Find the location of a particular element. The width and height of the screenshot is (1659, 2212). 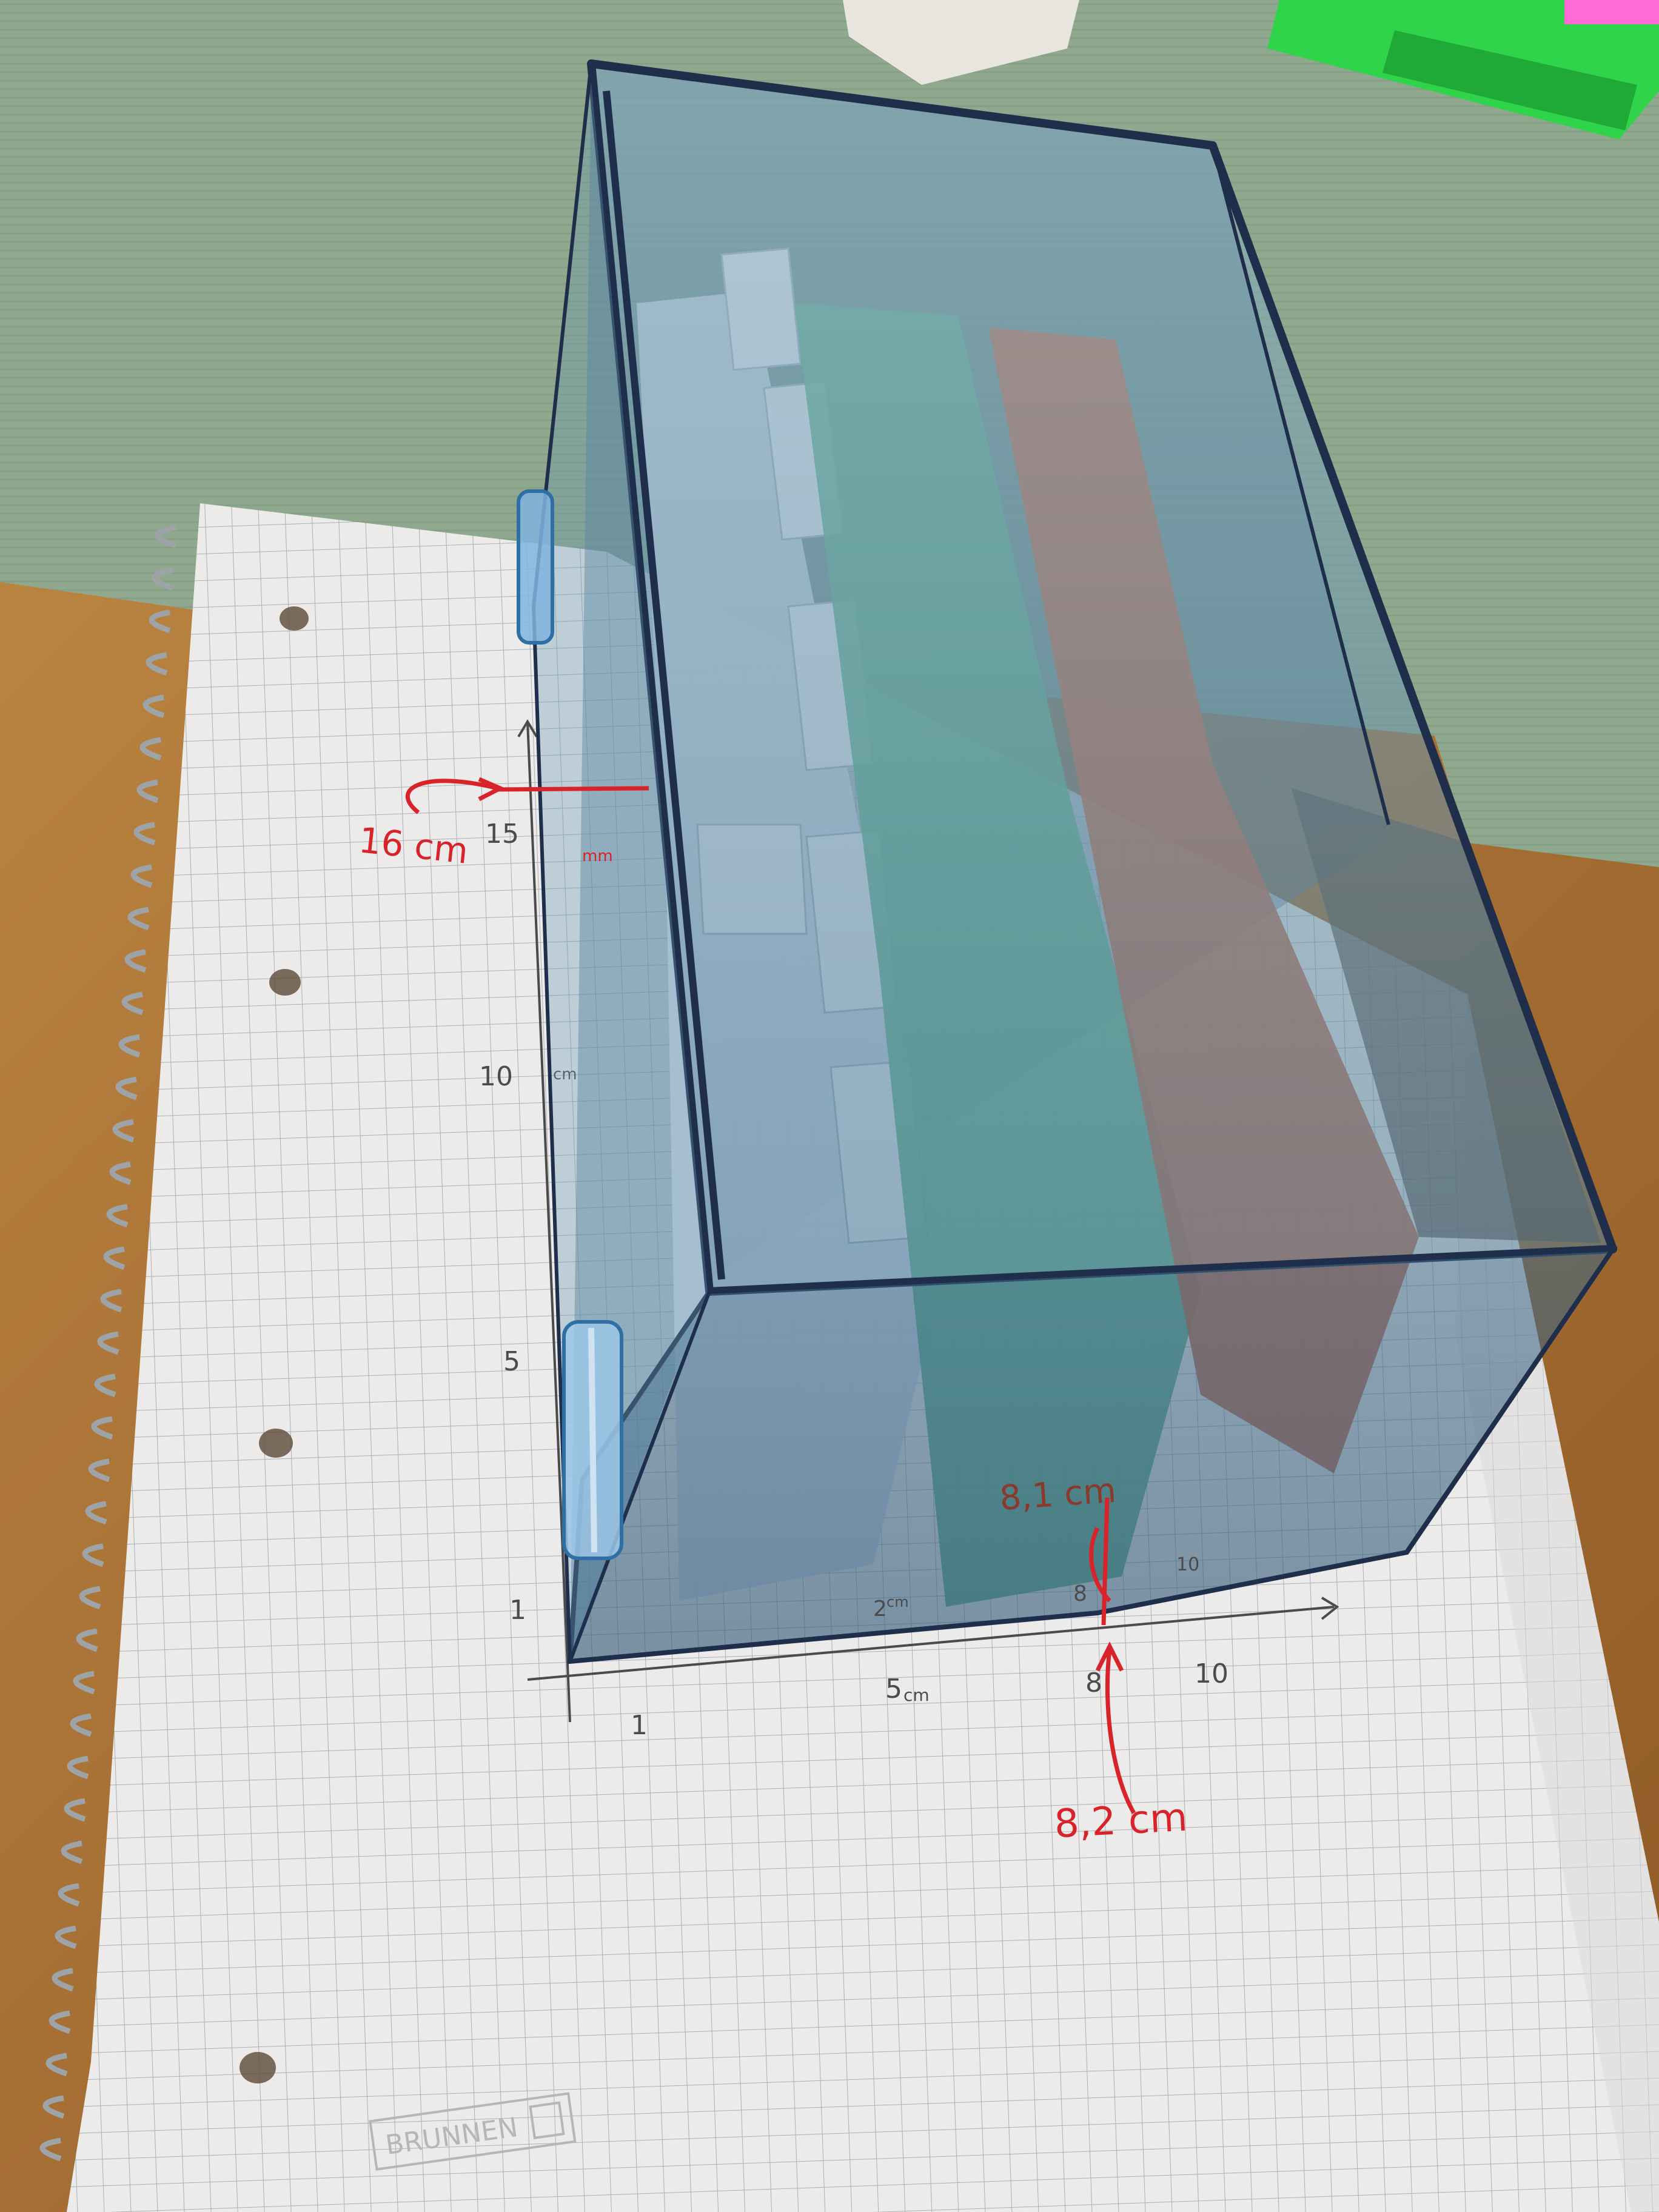

inner-tick-10: 10 is located at coordinates (1187, 1565).